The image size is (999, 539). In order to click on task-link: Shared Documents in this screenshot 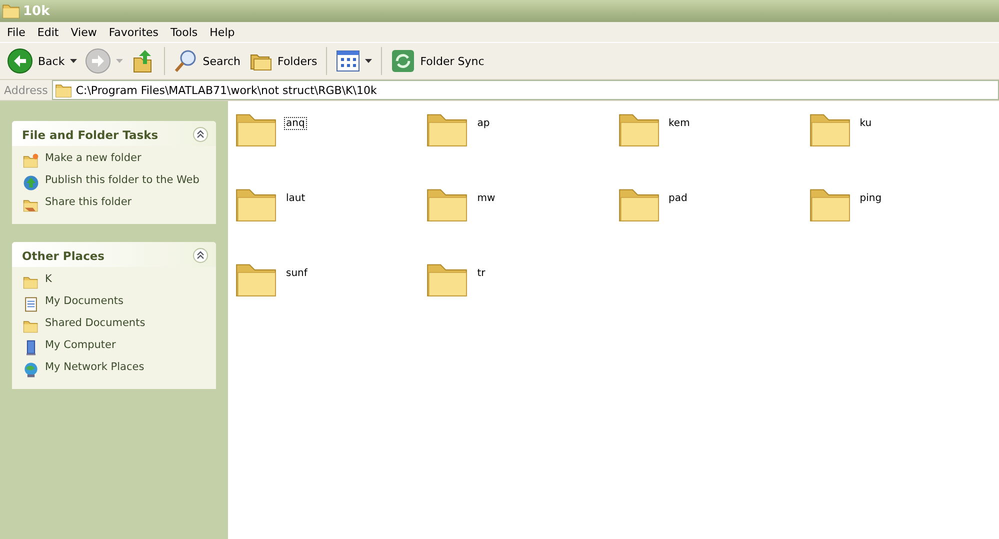, I will do `click(95, 323)`.